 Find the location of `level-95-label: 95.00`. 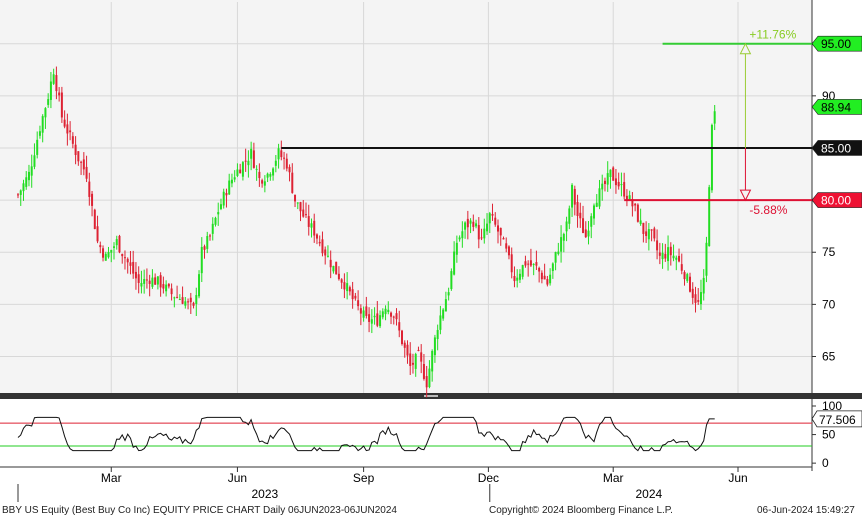

level-95-label: 95.00 is located at coordinates (836, 44).